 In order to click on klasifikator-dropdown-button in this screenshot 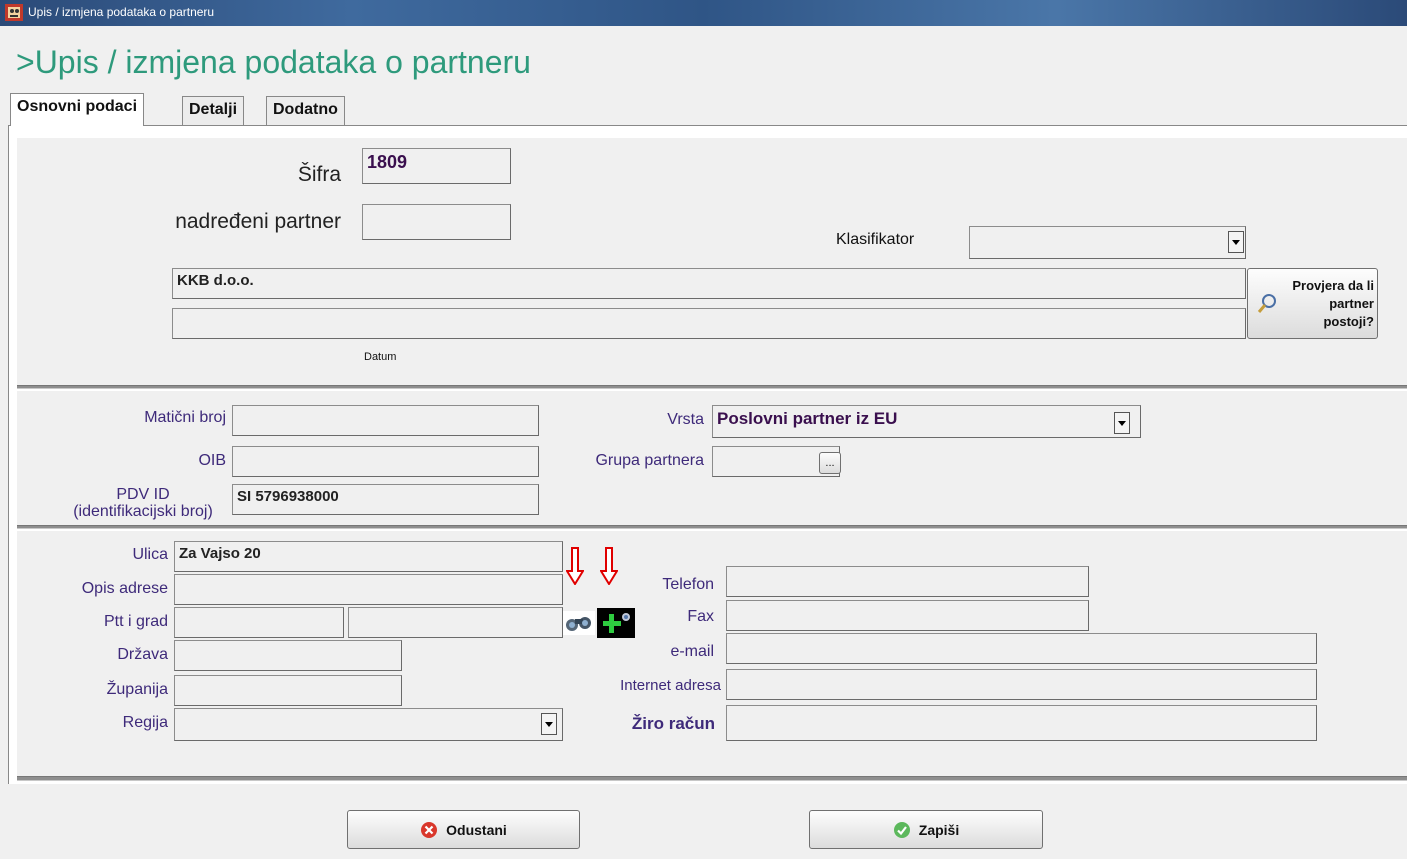, I will do `click(1236, 242)`.